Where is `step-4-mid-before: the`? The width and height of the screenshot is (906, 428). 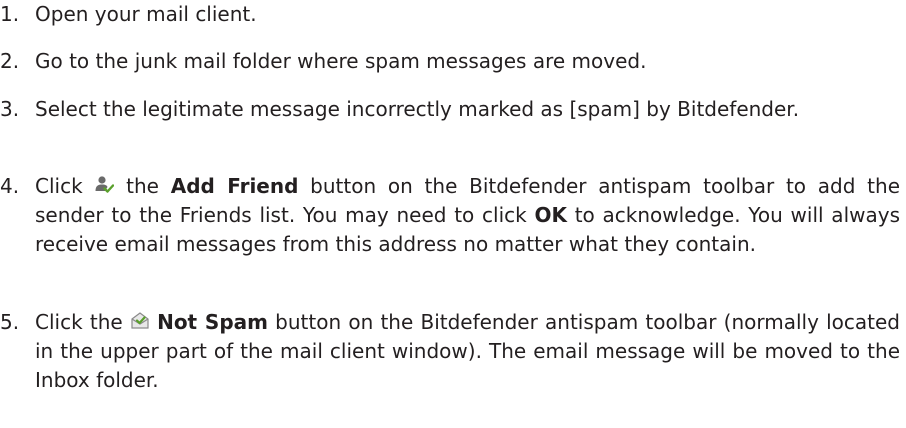 step-4-mid-before: the is located at coordinates (142, 186).